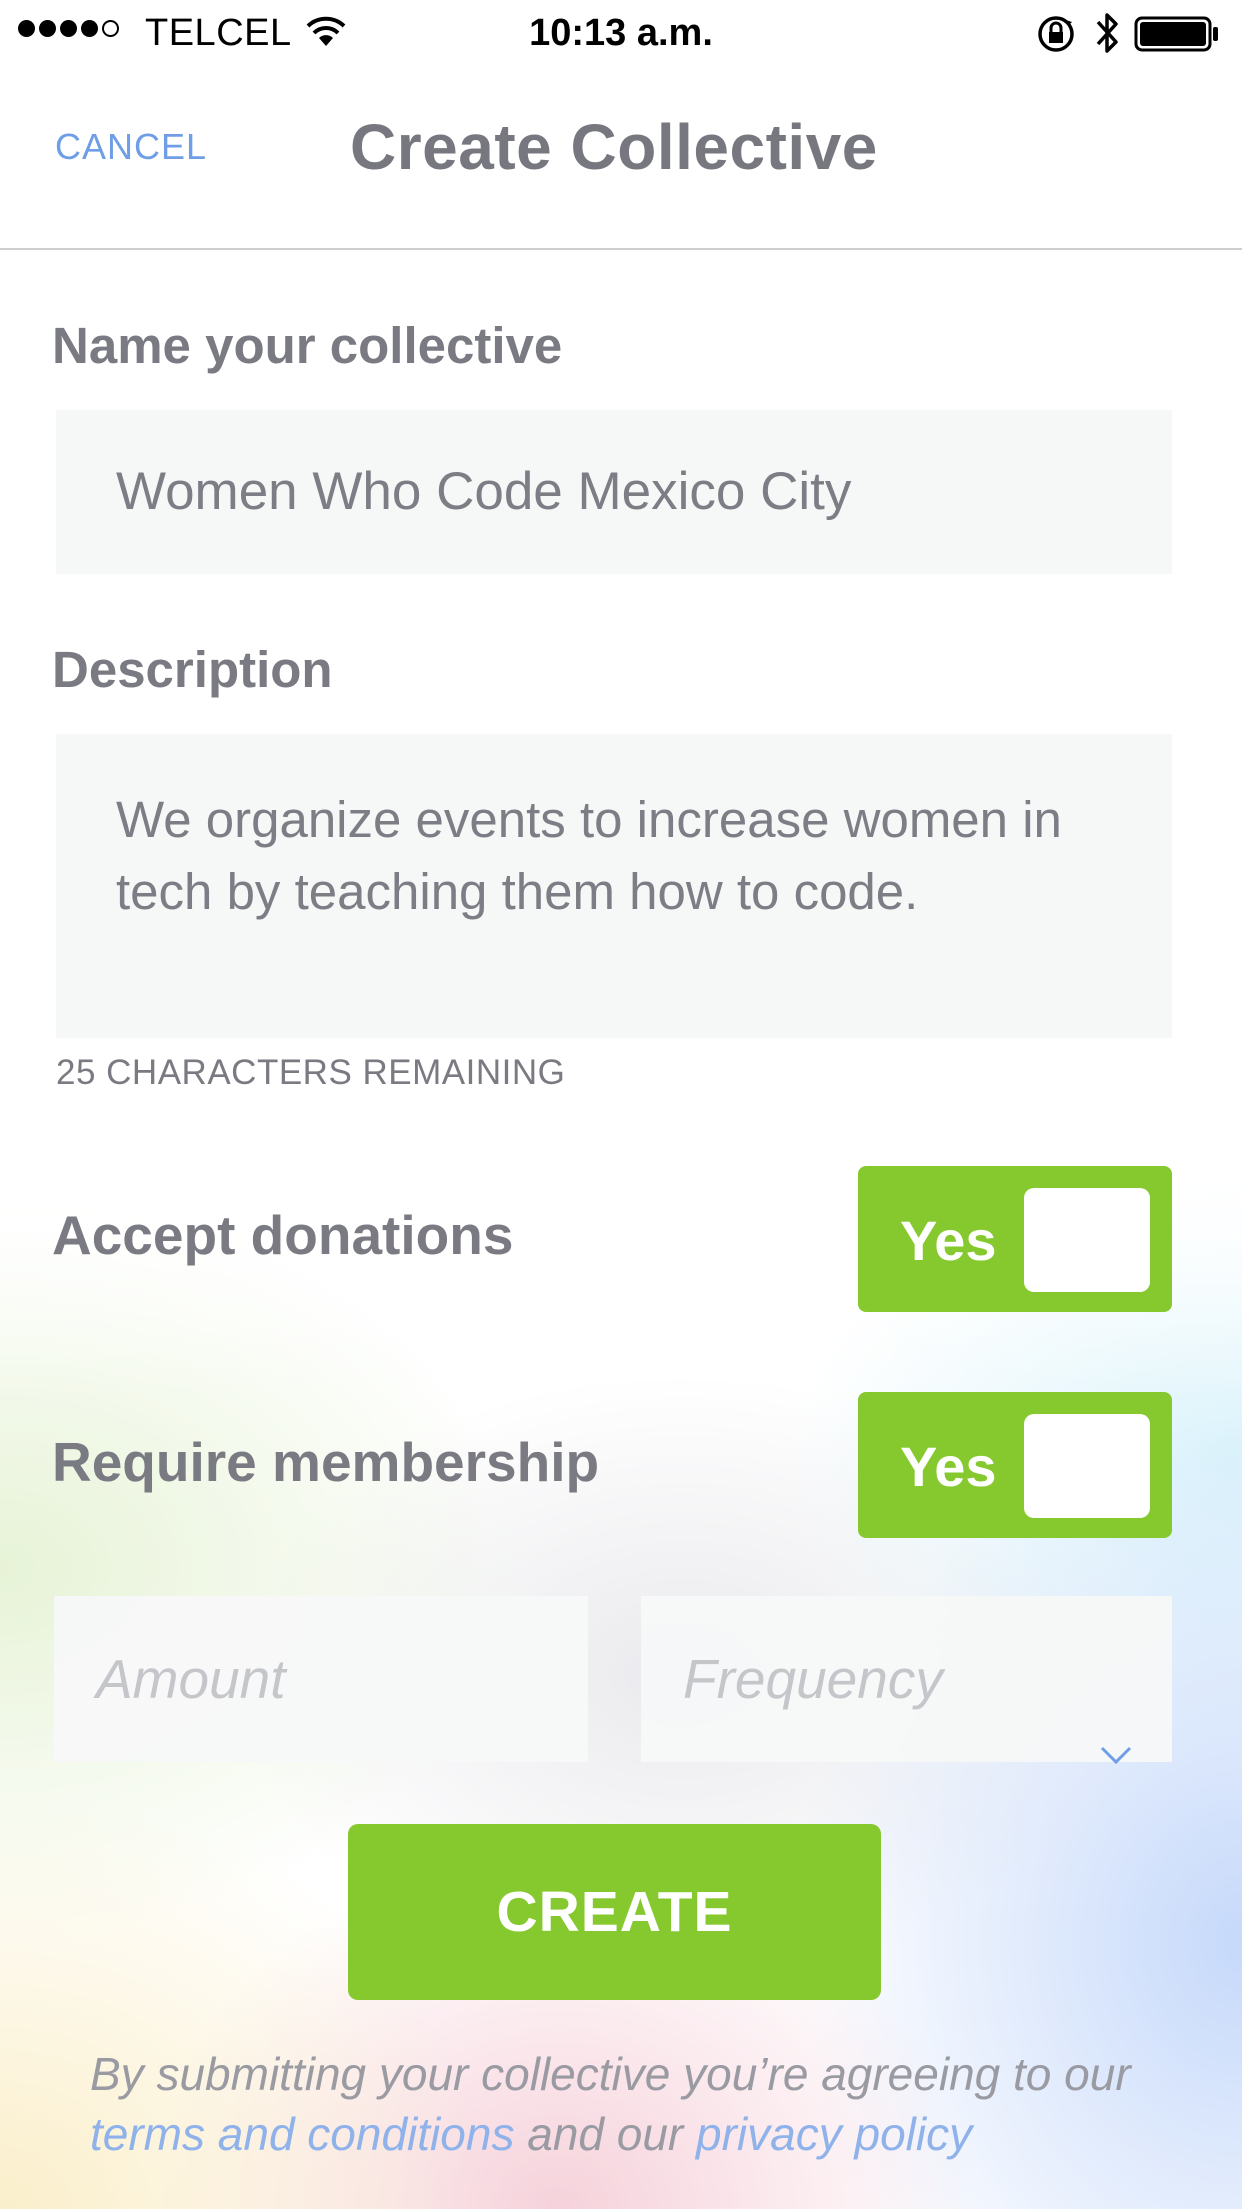  Describe the element at coordinates (192, 669) in the screenshot. I see `description-label: Description` at that location.